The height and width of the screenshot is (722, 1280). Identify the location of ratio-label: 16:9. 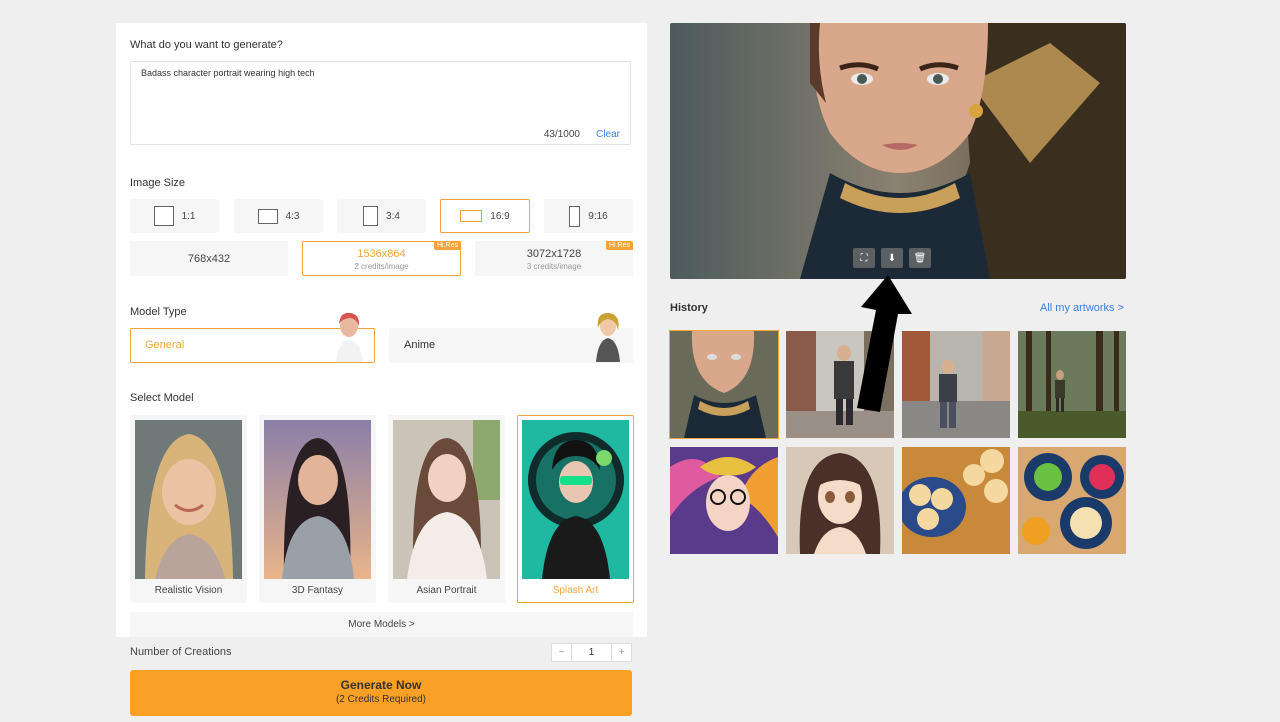
(500, 216).